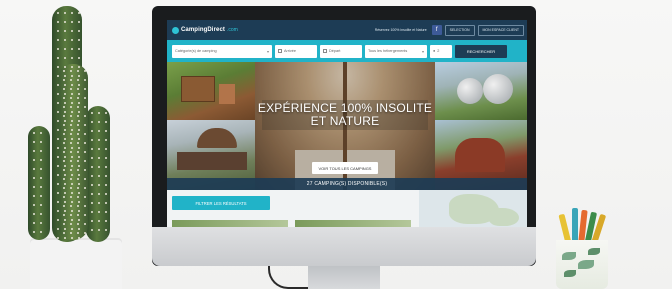 The width and height of the screenshot is (672, 289). I want to click on site-logo: CampingDirect .com, so click(205, 30).